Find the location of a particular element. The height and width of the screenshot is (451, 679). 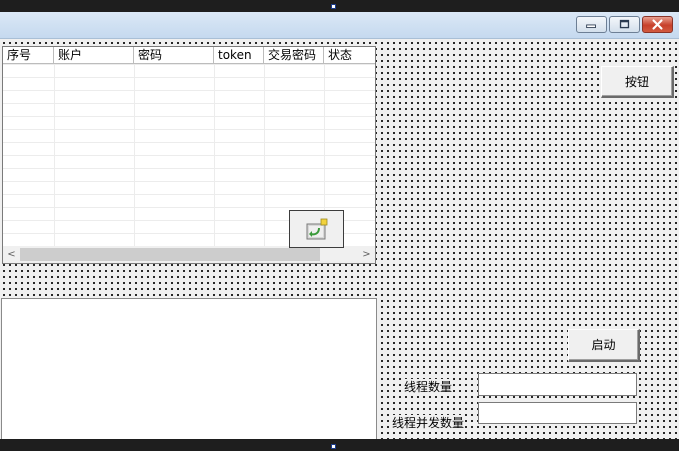

column-header-status: 状态 is located at coordinates (349, 55).